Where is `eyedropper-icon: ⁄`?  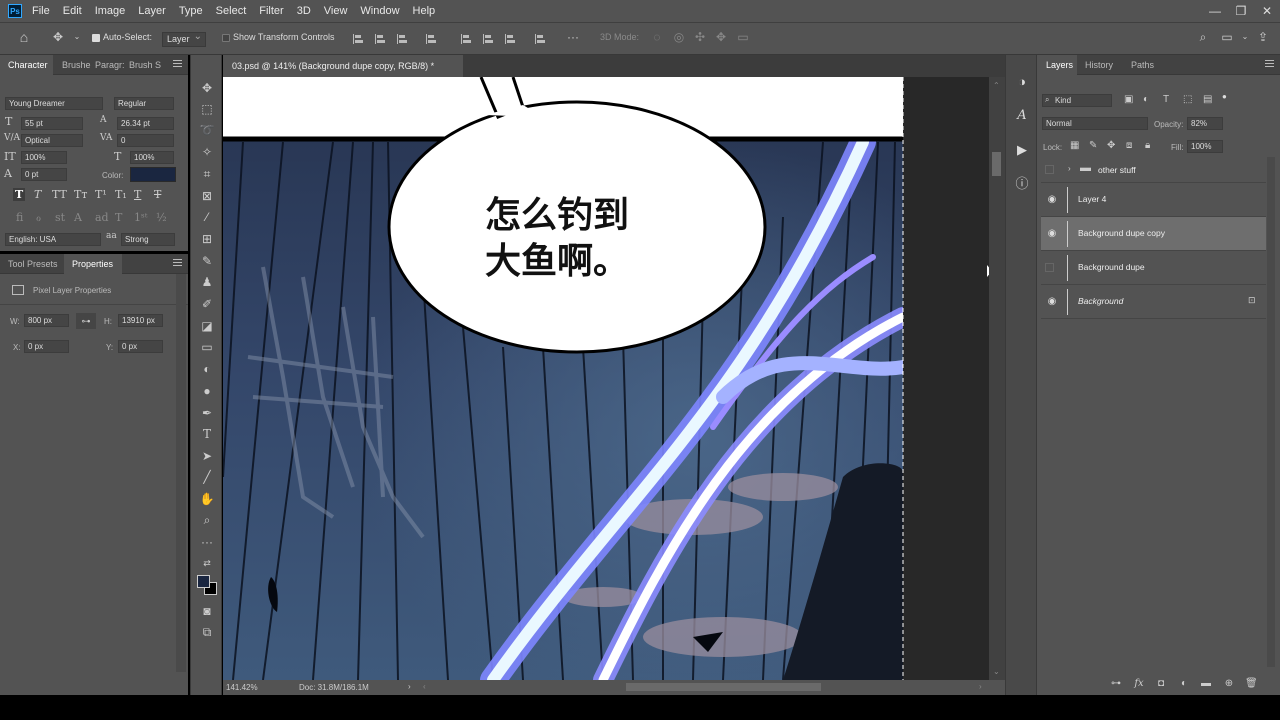 eyedropper-icon: ⁄ is located at coordinates (207, 217).